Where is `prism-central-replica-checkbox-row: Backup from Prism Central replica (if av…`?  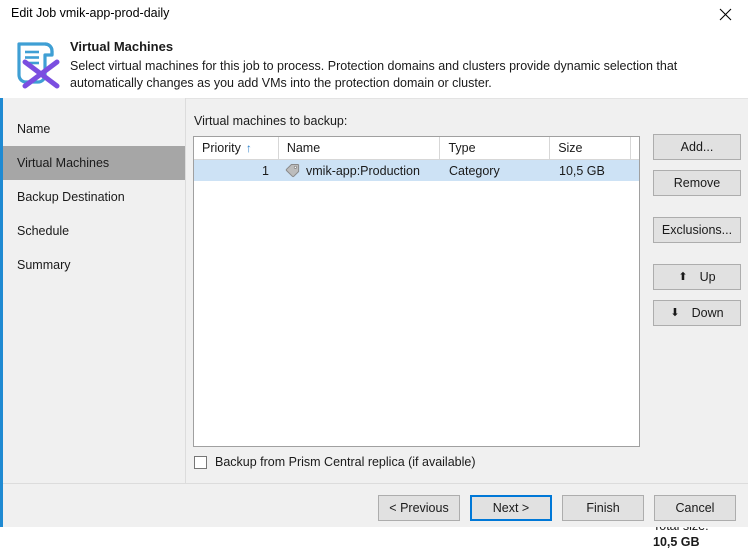
prism-central-replica-checkbox-row: Backup from Prism Central replica (if av… is located at coordinates (335, 462).